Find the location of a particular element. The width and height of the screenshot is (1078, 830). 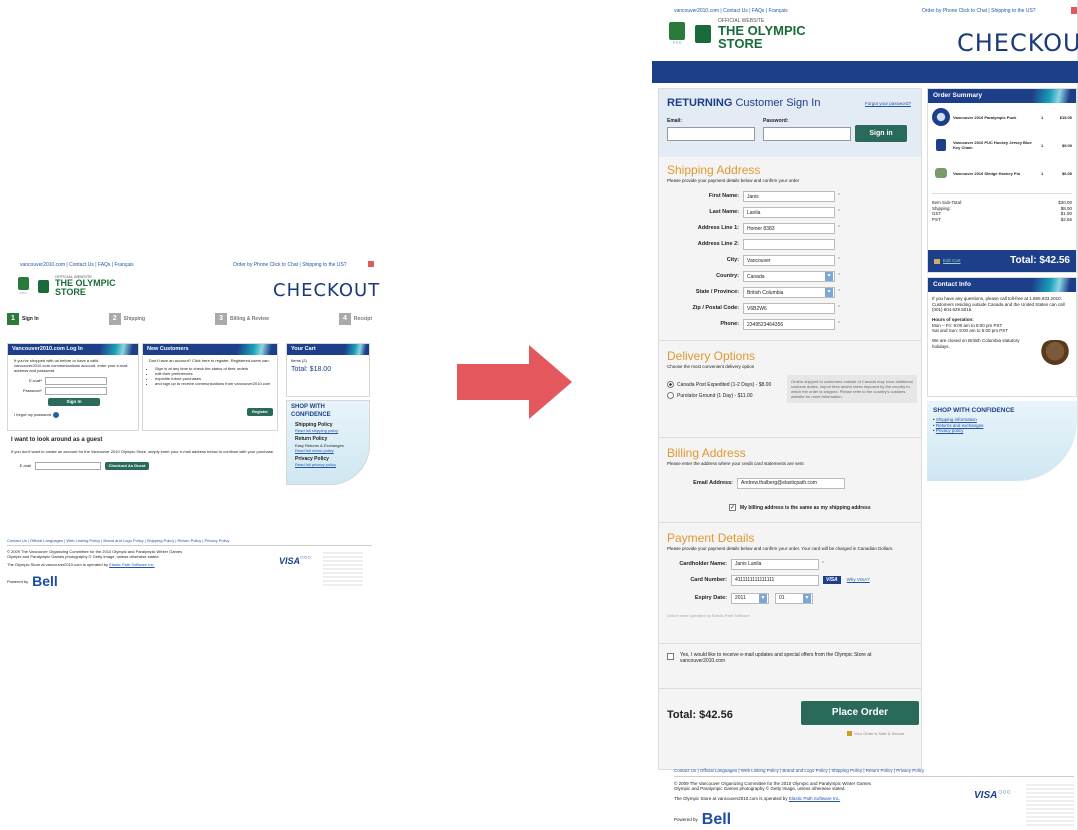

email-label: E-mail* is located at coordinates (35, 381).